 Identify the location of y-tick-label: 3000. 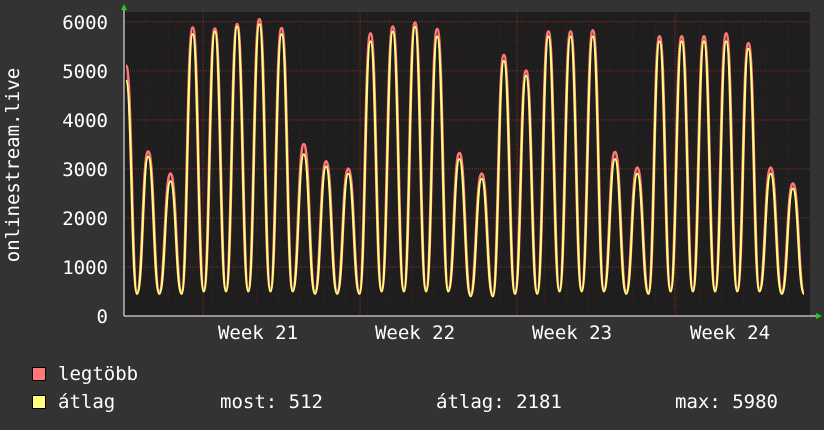
(85, 170).